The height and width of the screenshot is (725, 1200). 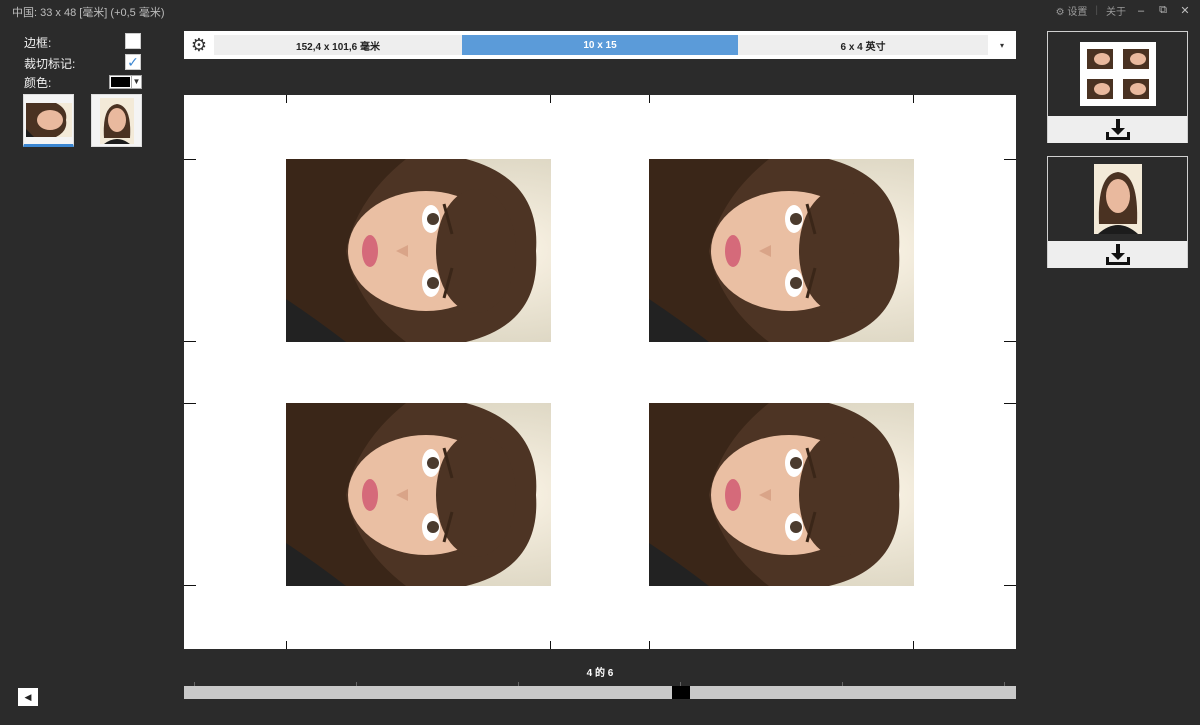 What do you see at coordinates (600, 673) in the screenshot?
I see `page-indicator: 4 的 6` at bounding box center [600, 673].